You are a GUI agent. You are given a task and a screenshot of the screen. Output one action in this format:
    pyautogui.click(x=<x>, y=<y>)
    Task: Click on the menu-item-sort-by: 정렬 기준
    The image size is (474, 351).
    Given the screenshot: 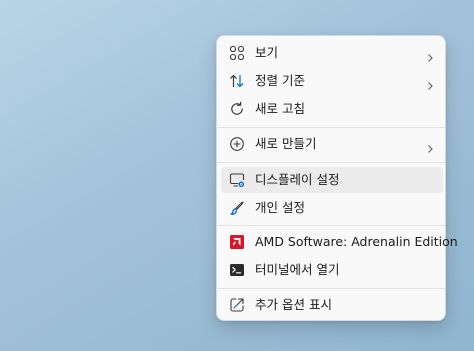 What is the action you would take?
    pyautogui.click(x=332, y=81)
    